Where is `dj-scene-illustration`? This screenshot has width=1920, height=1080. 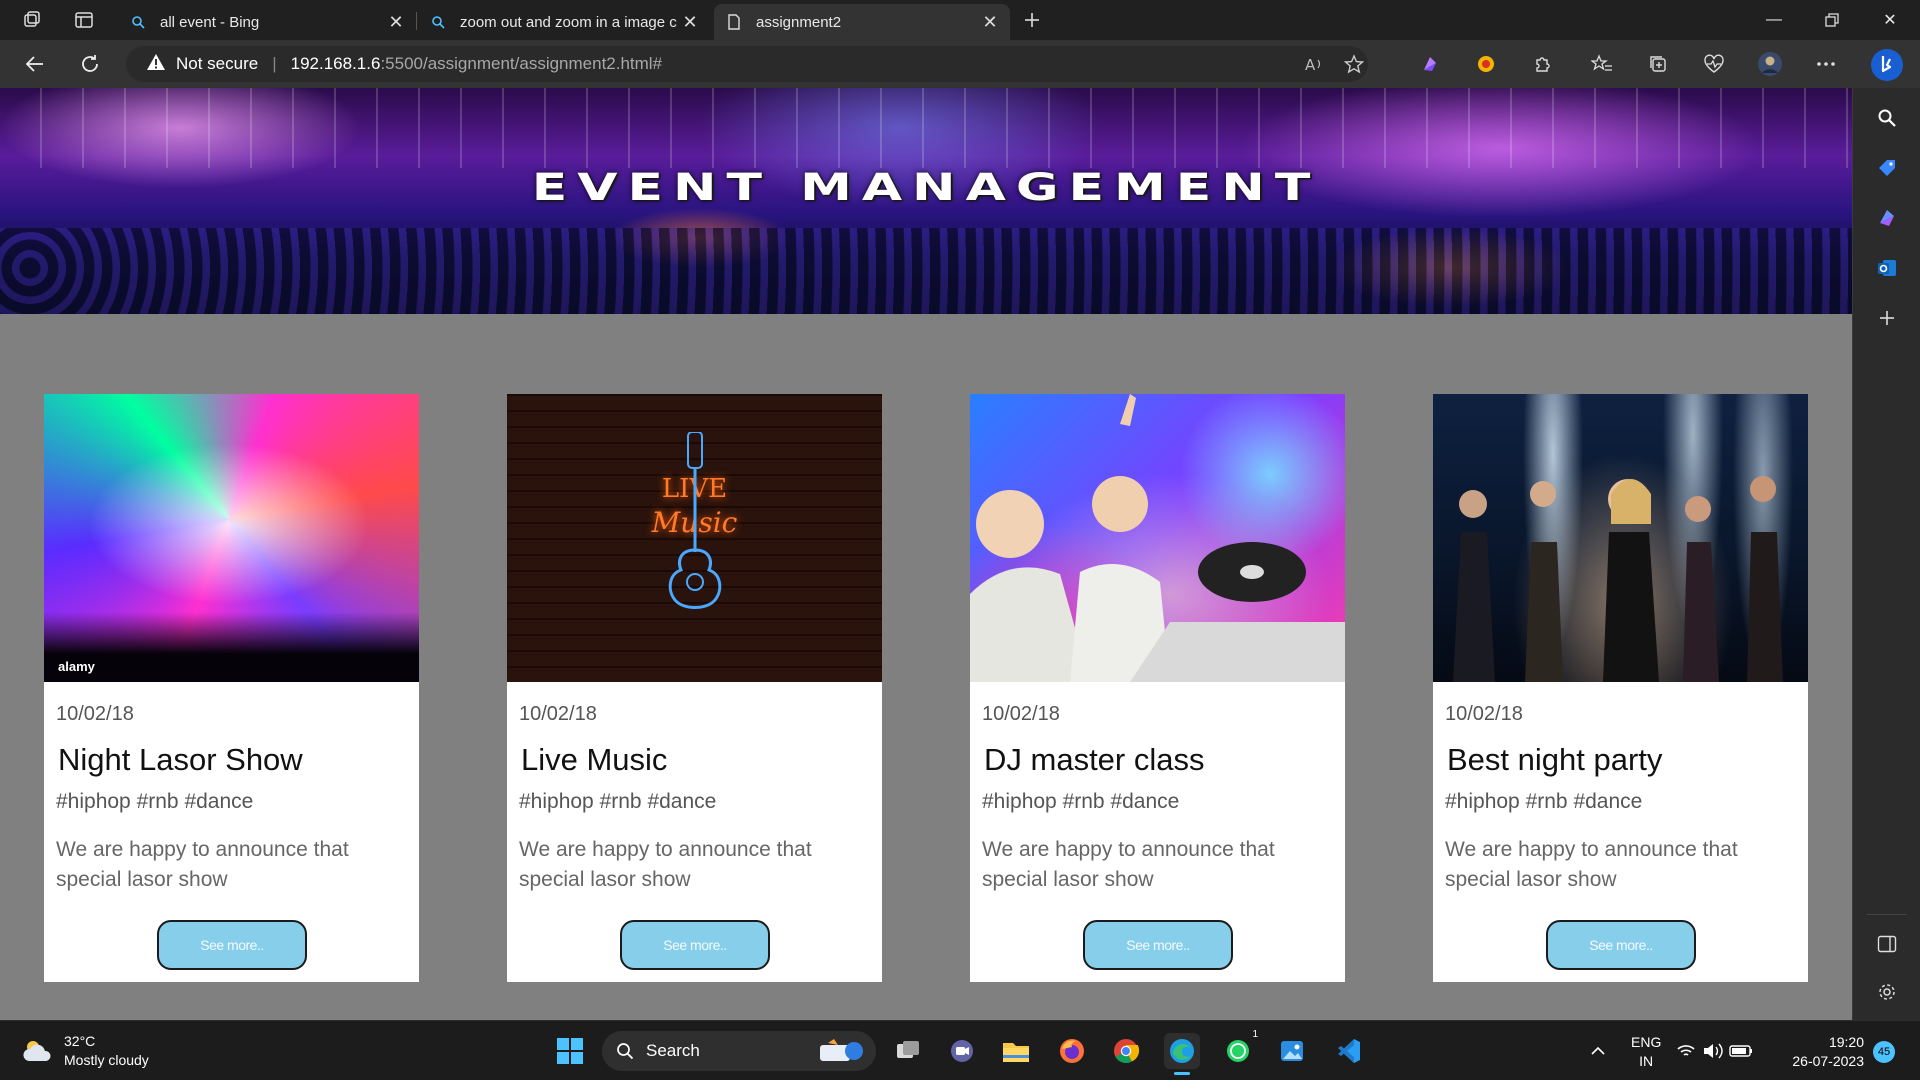
dj-scene-illustration is located at coordinates (1157, 538).